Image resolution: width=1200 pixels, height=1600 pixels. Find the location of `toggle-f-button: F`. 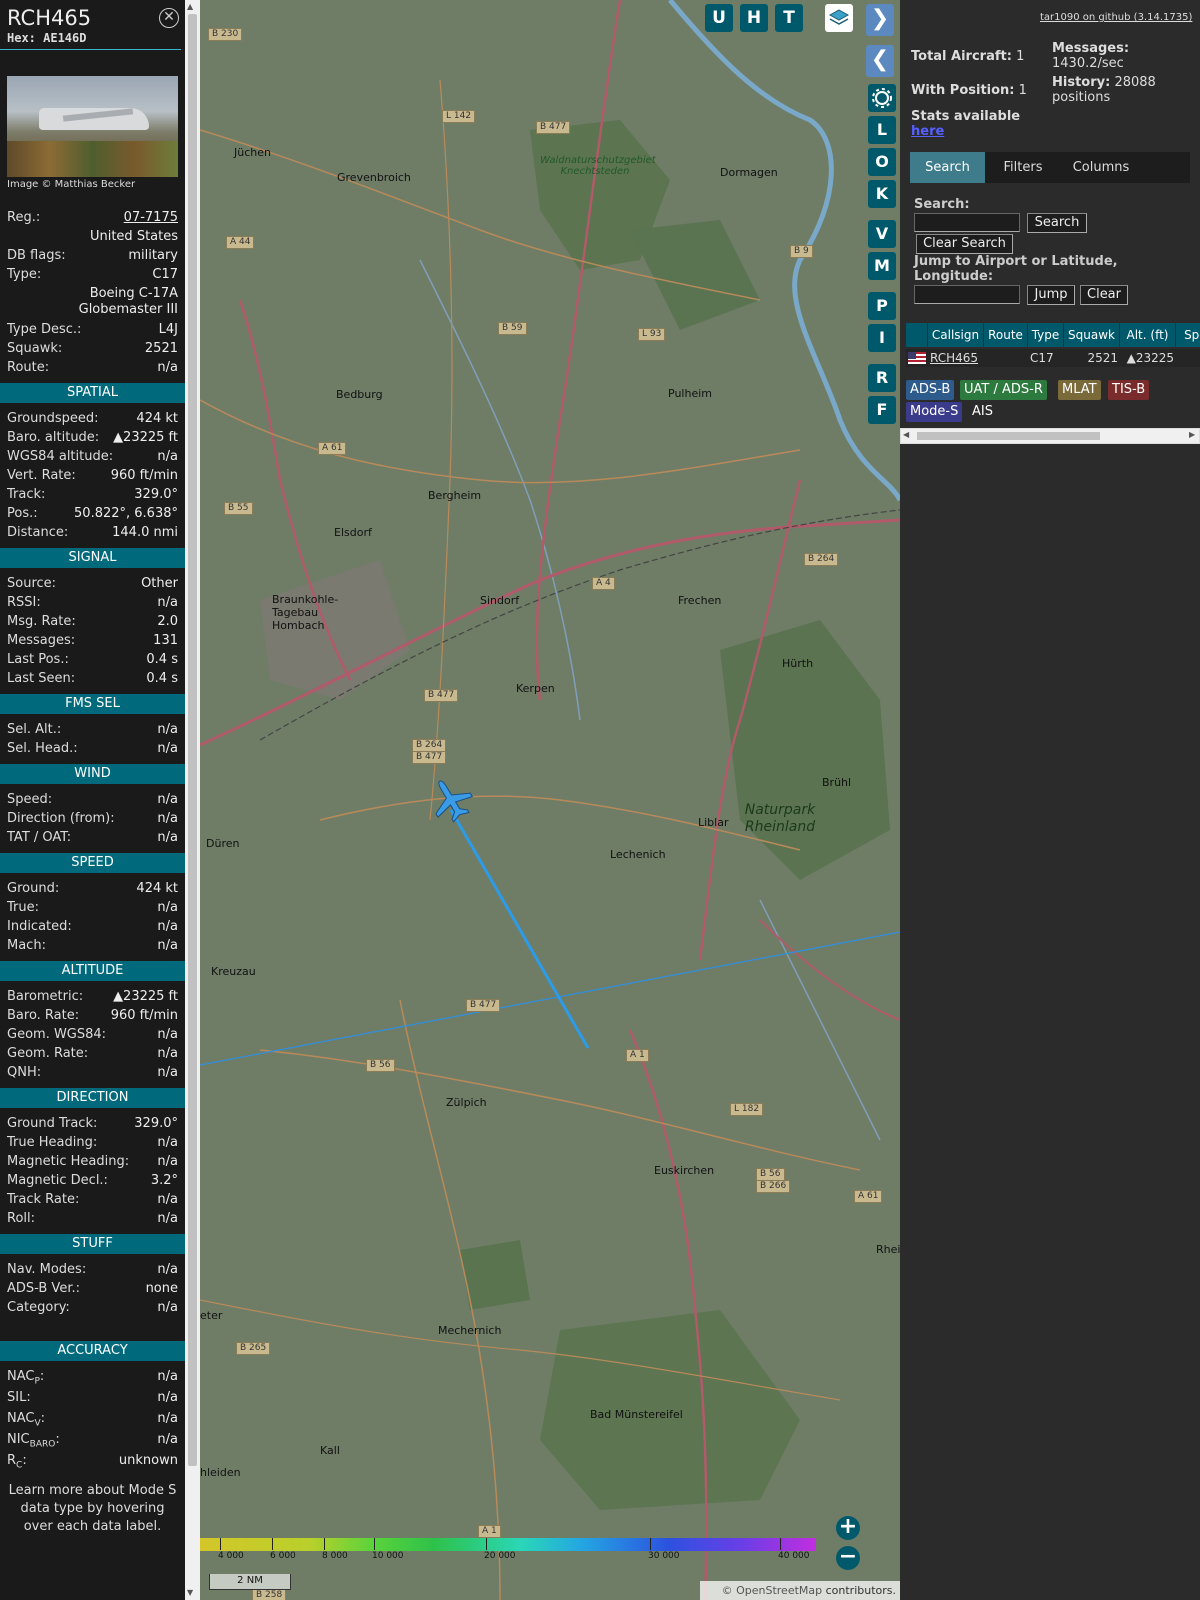

toggle-f-button: F is located at coordinates (882, 410).